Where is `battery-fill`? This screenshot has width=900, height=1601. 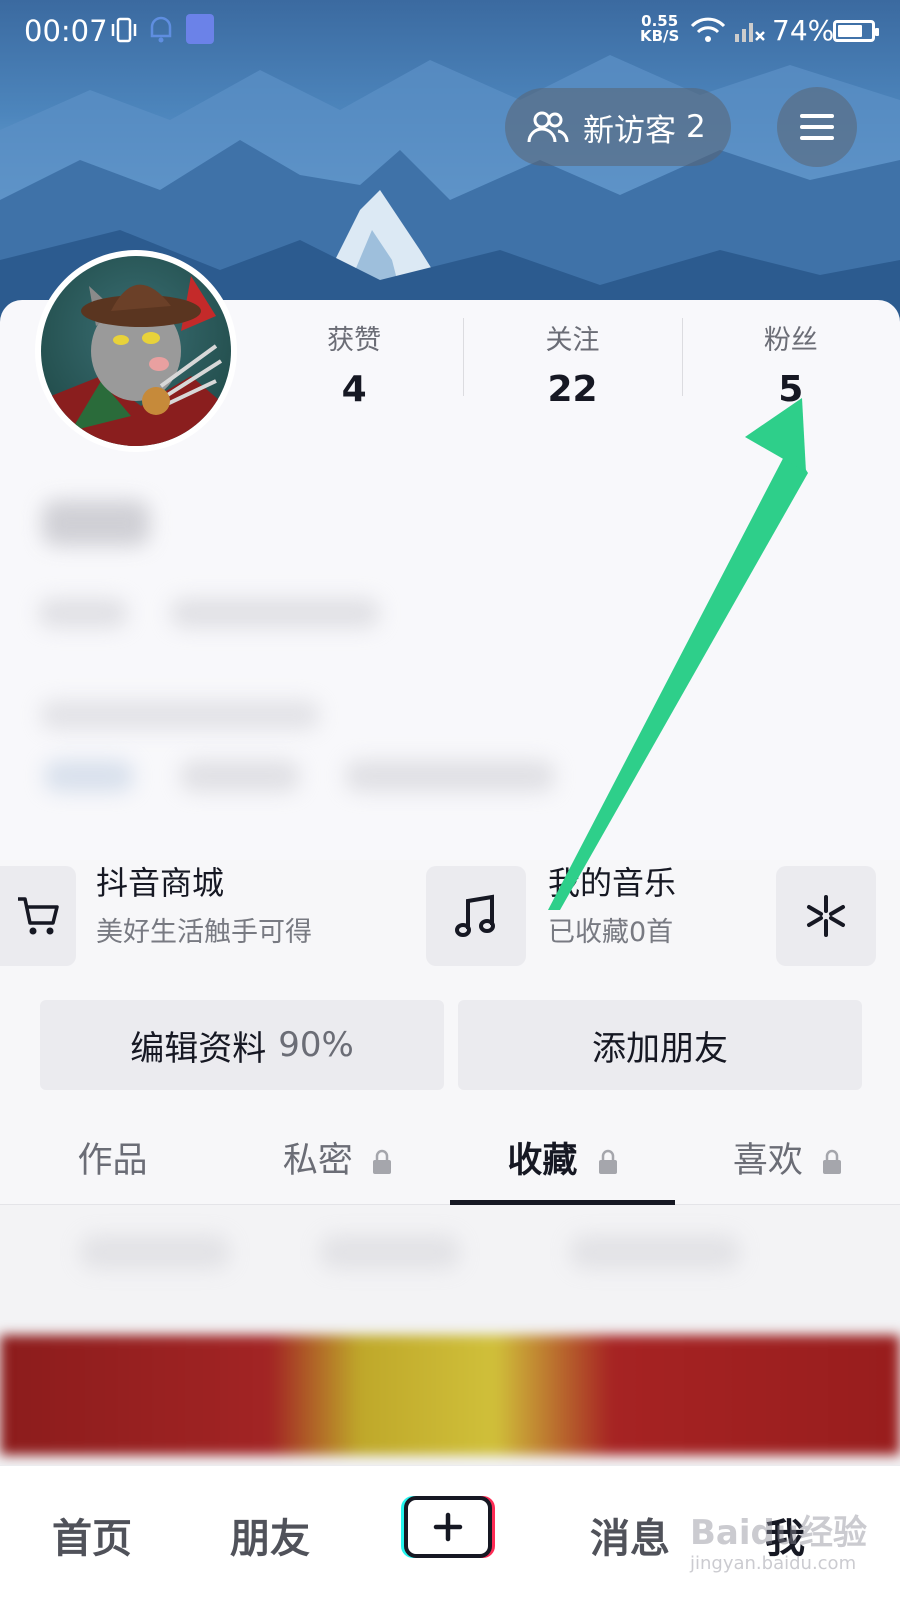 battery-fill is located at coordinates (850, 31).